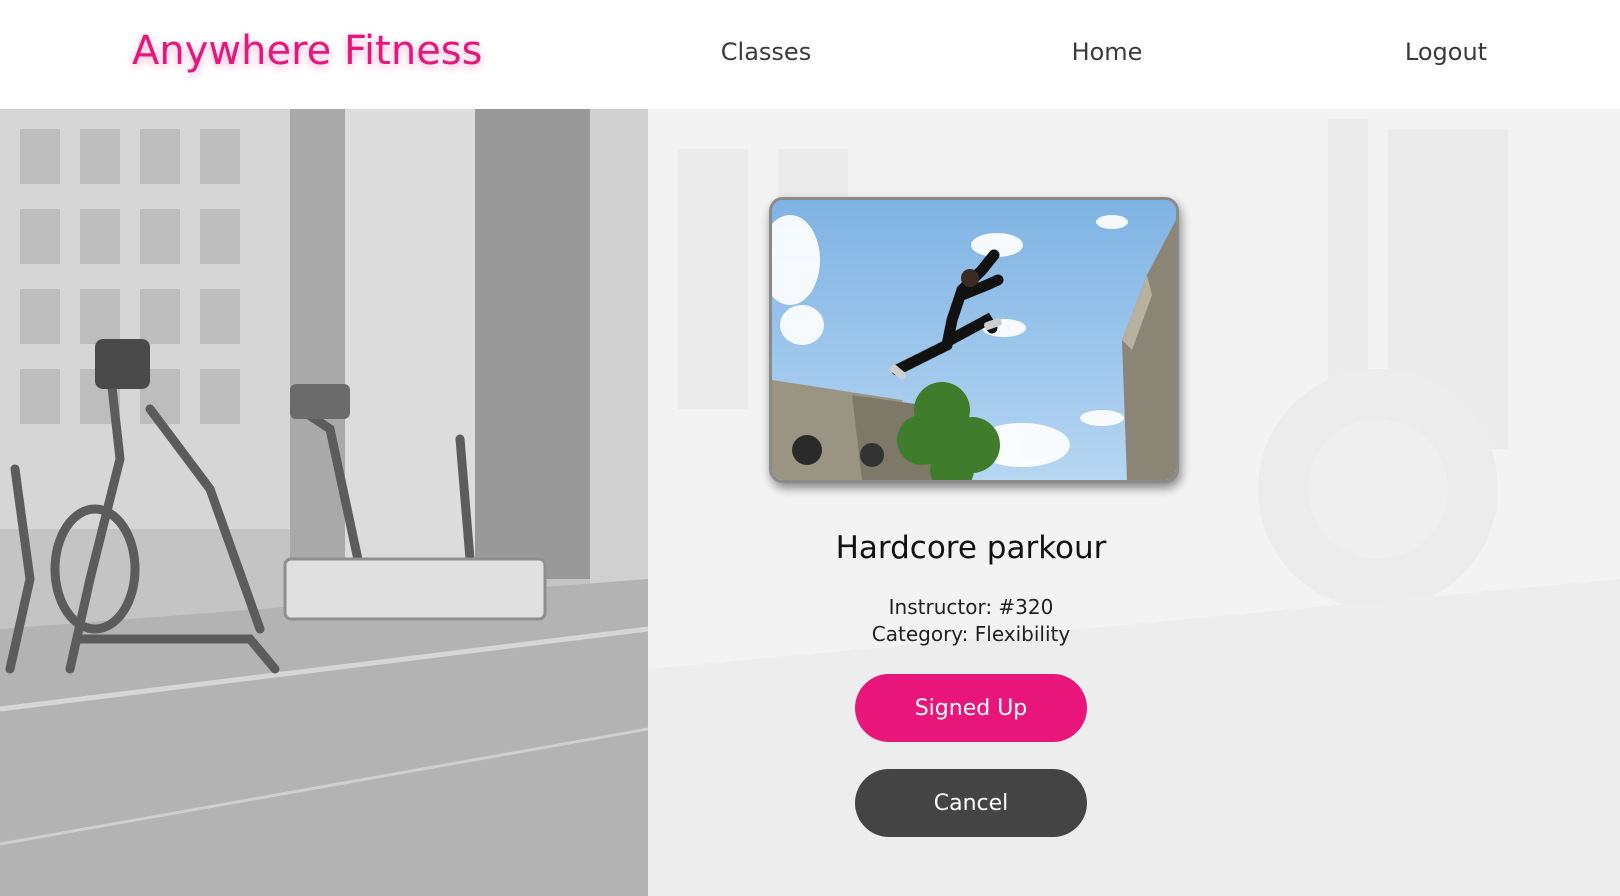 This screenshot has width=1620, height=896. What do you see at coordinates (1107, 52) in the screenshot?
I see `nav-link-home: Home` at bounding box center [1107, 52].